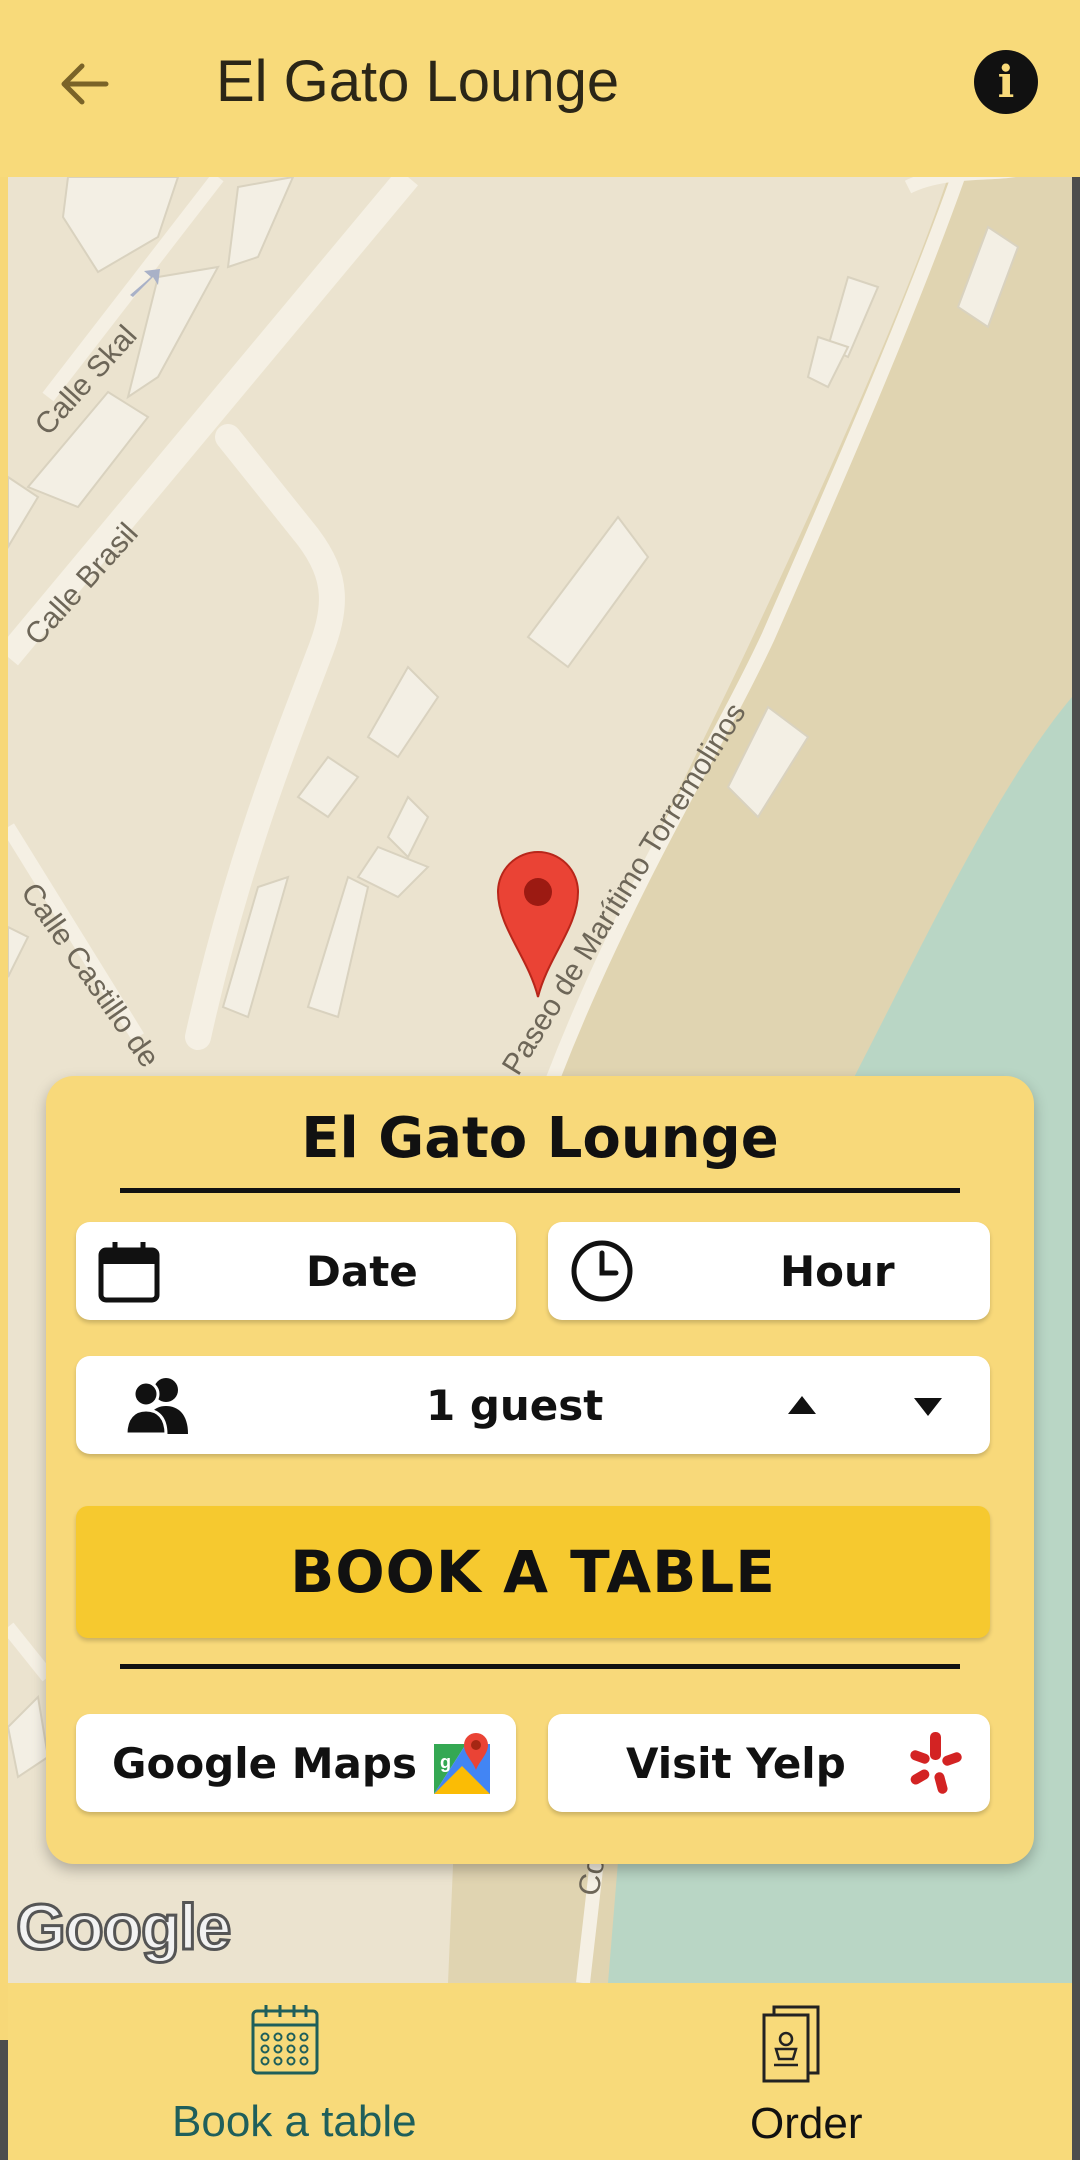  I want to click on yelp-button: Visit Yelp, so click(769, 1763).